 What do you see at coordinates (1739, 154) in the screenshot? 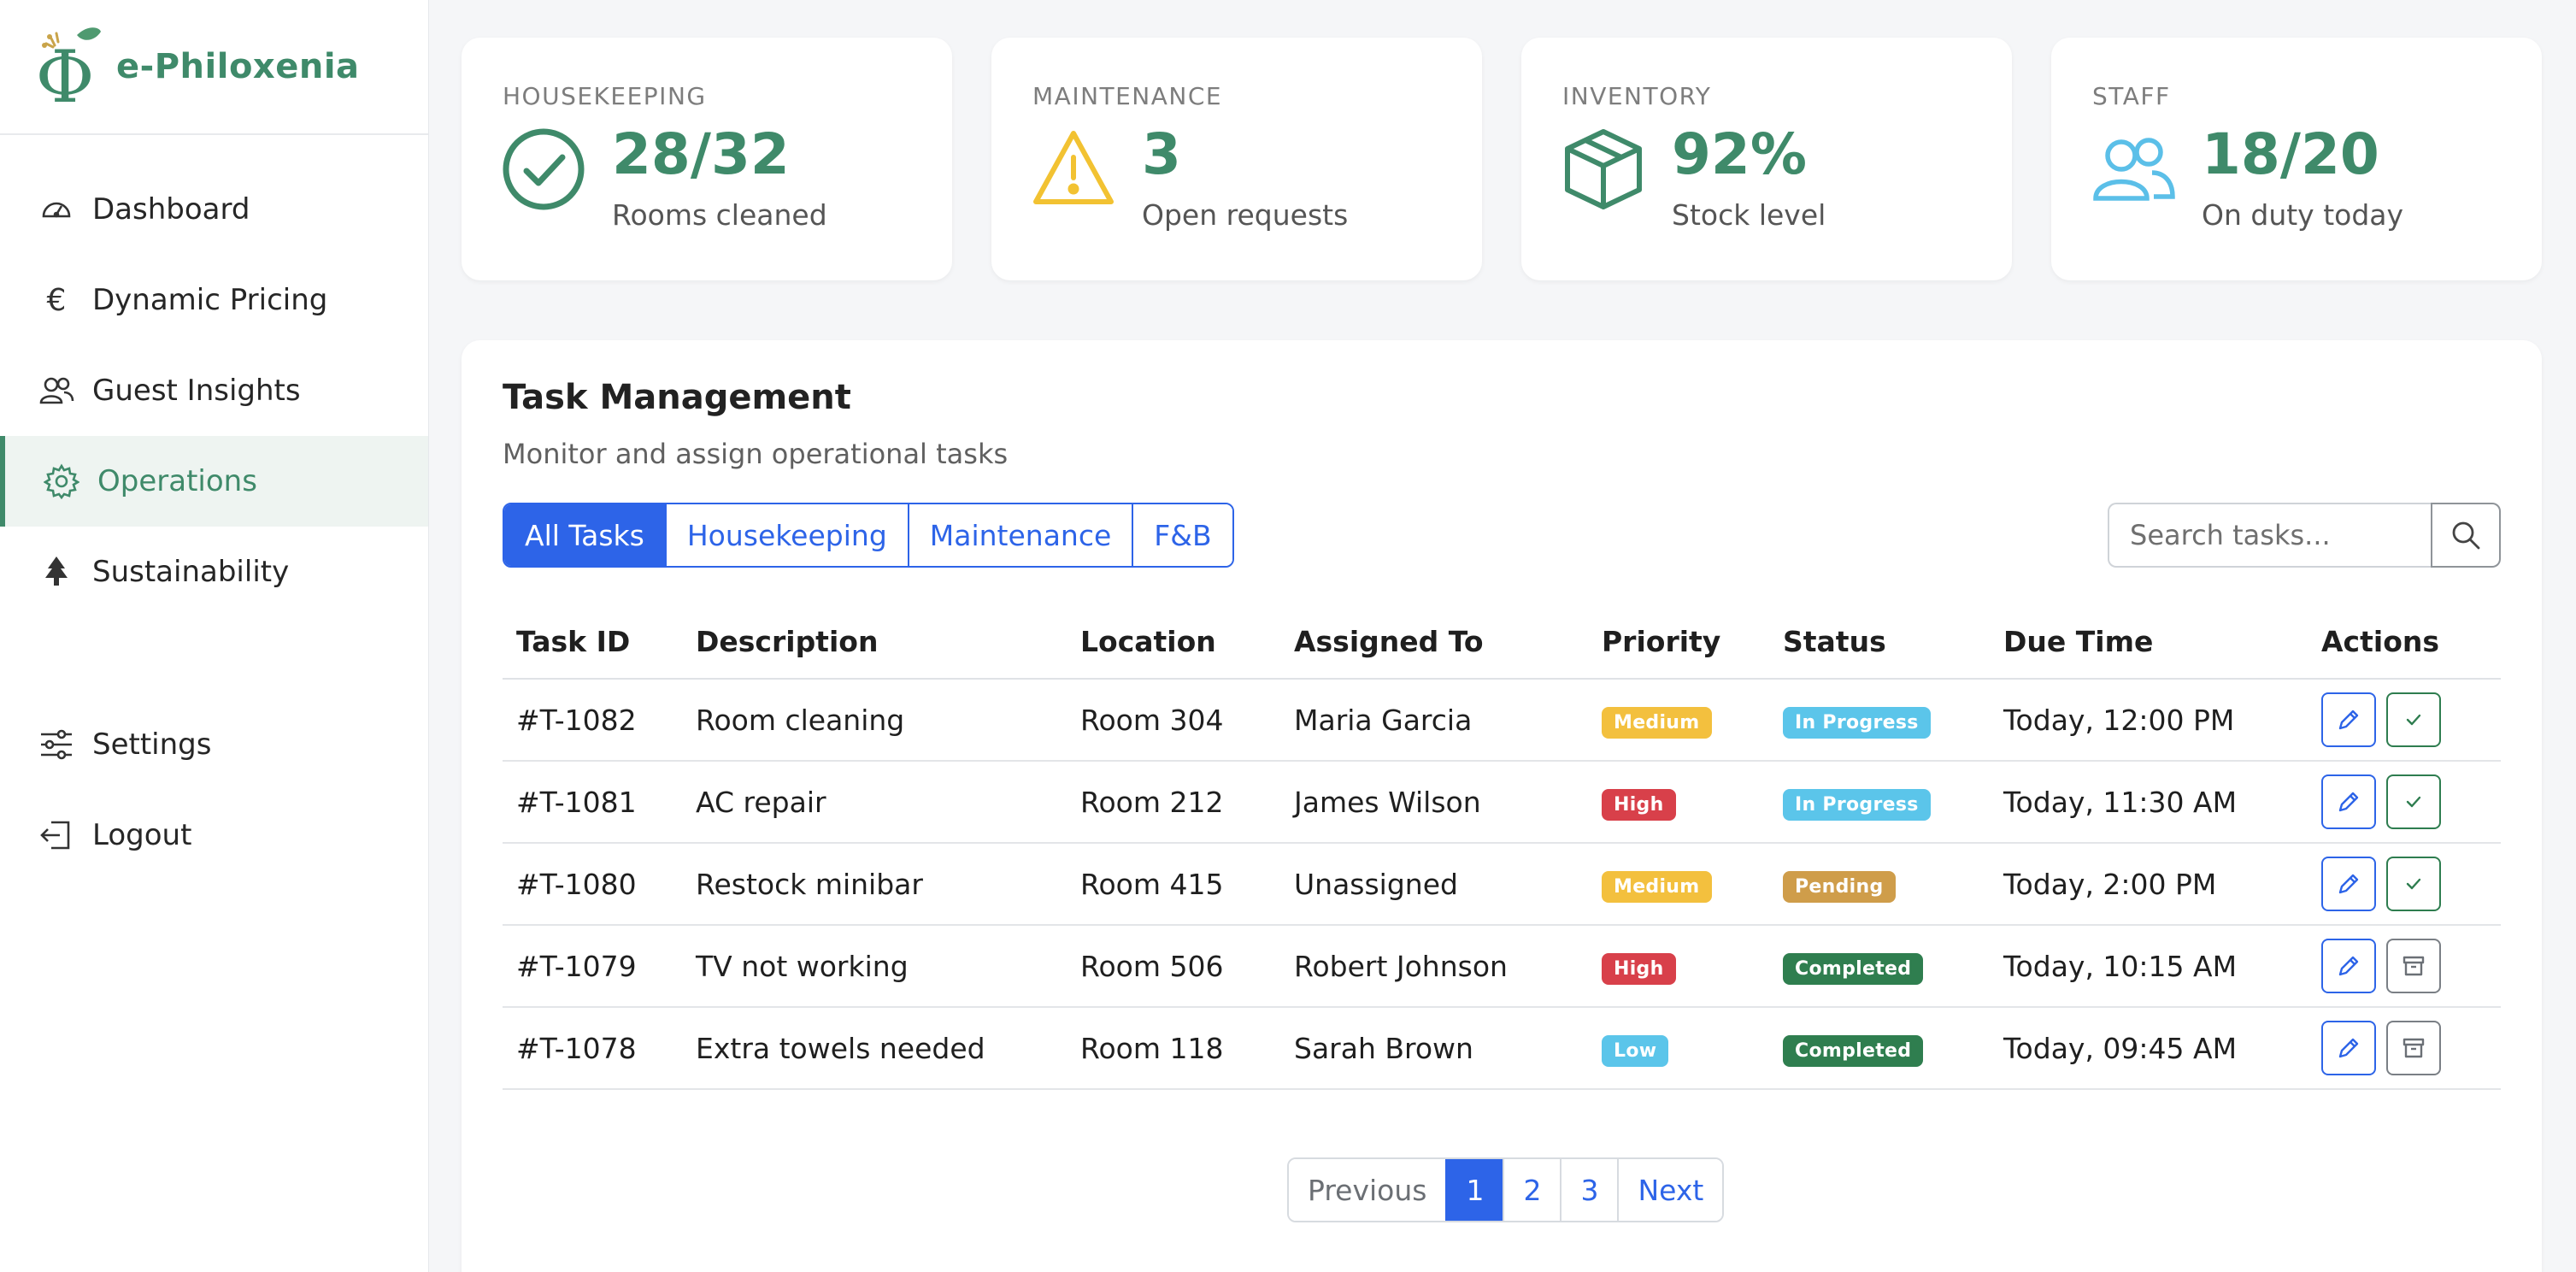
I see `stat-value: 92%` at bounding box center [1739, 154].